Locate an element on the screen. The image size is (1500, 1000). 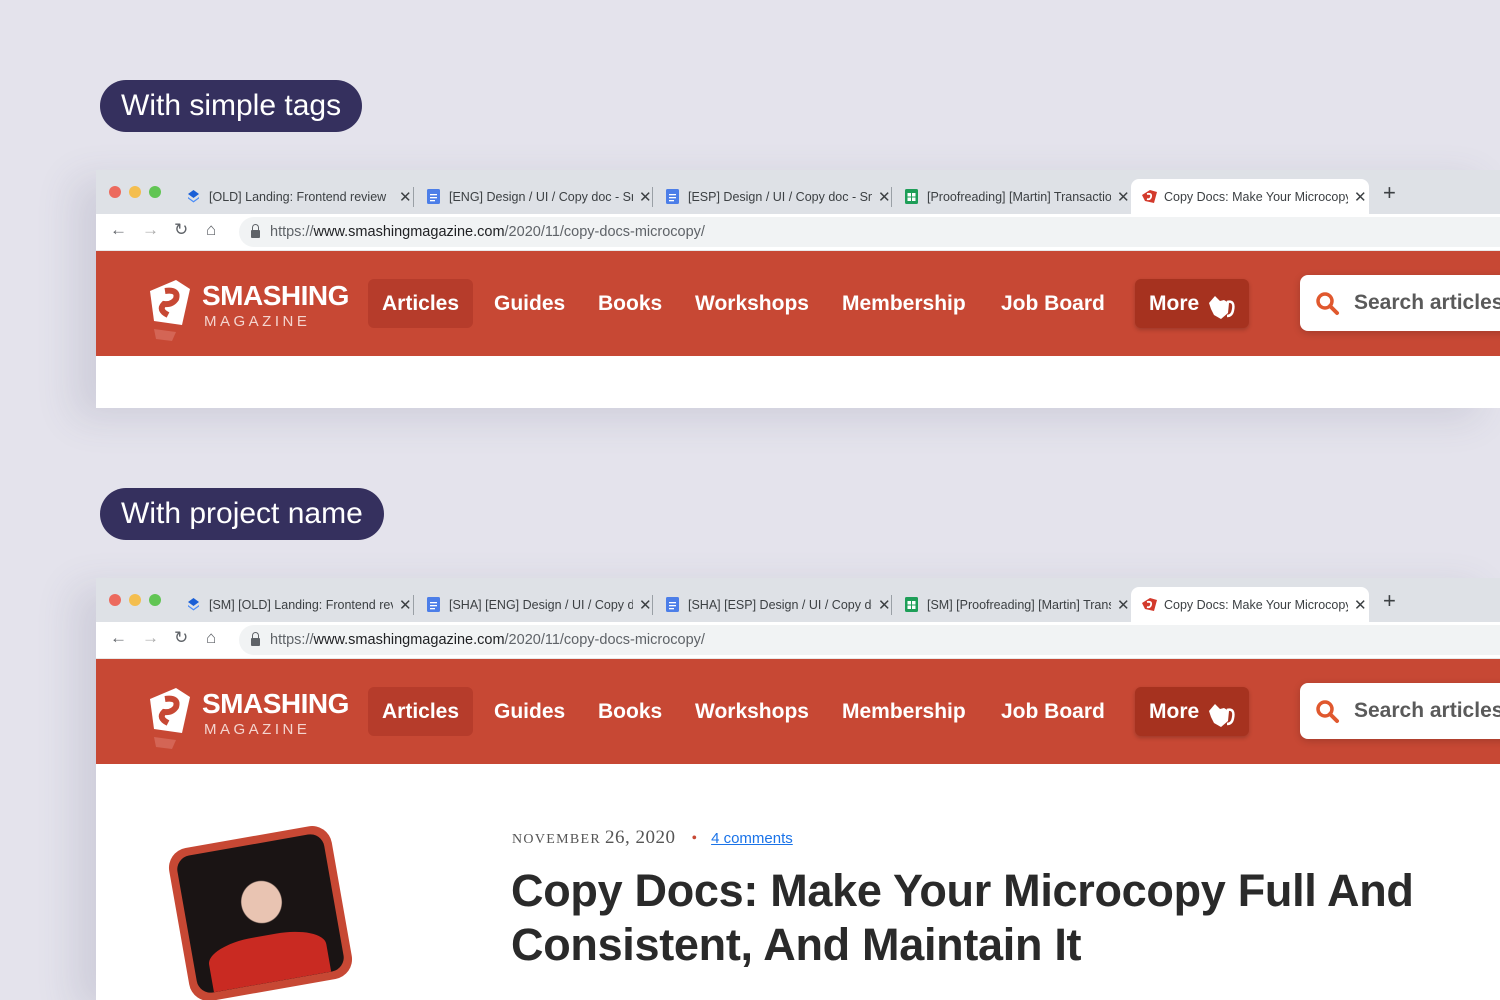
browser-tab: [SHA] [ENG] Design / UI / Copy doc ✕ is located at coordinates (534, 604).